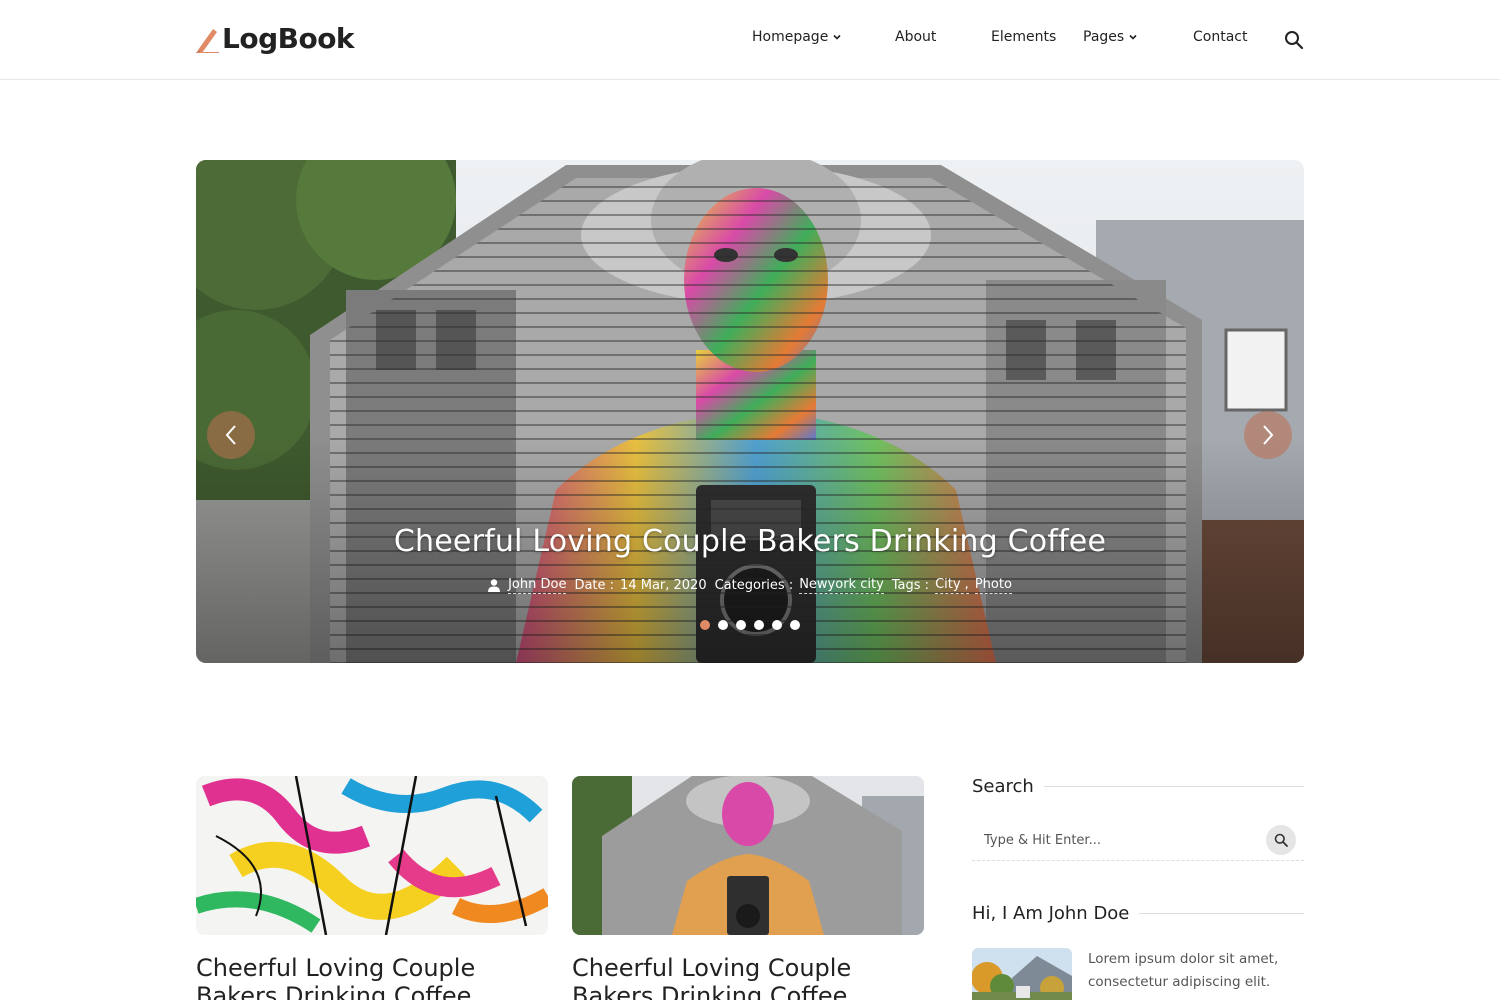 Image resolution: width=1500 pixels, height=1000 pixels. I want to click on widget-heading: Hi, I Am John Doe, so click(1051, 913).